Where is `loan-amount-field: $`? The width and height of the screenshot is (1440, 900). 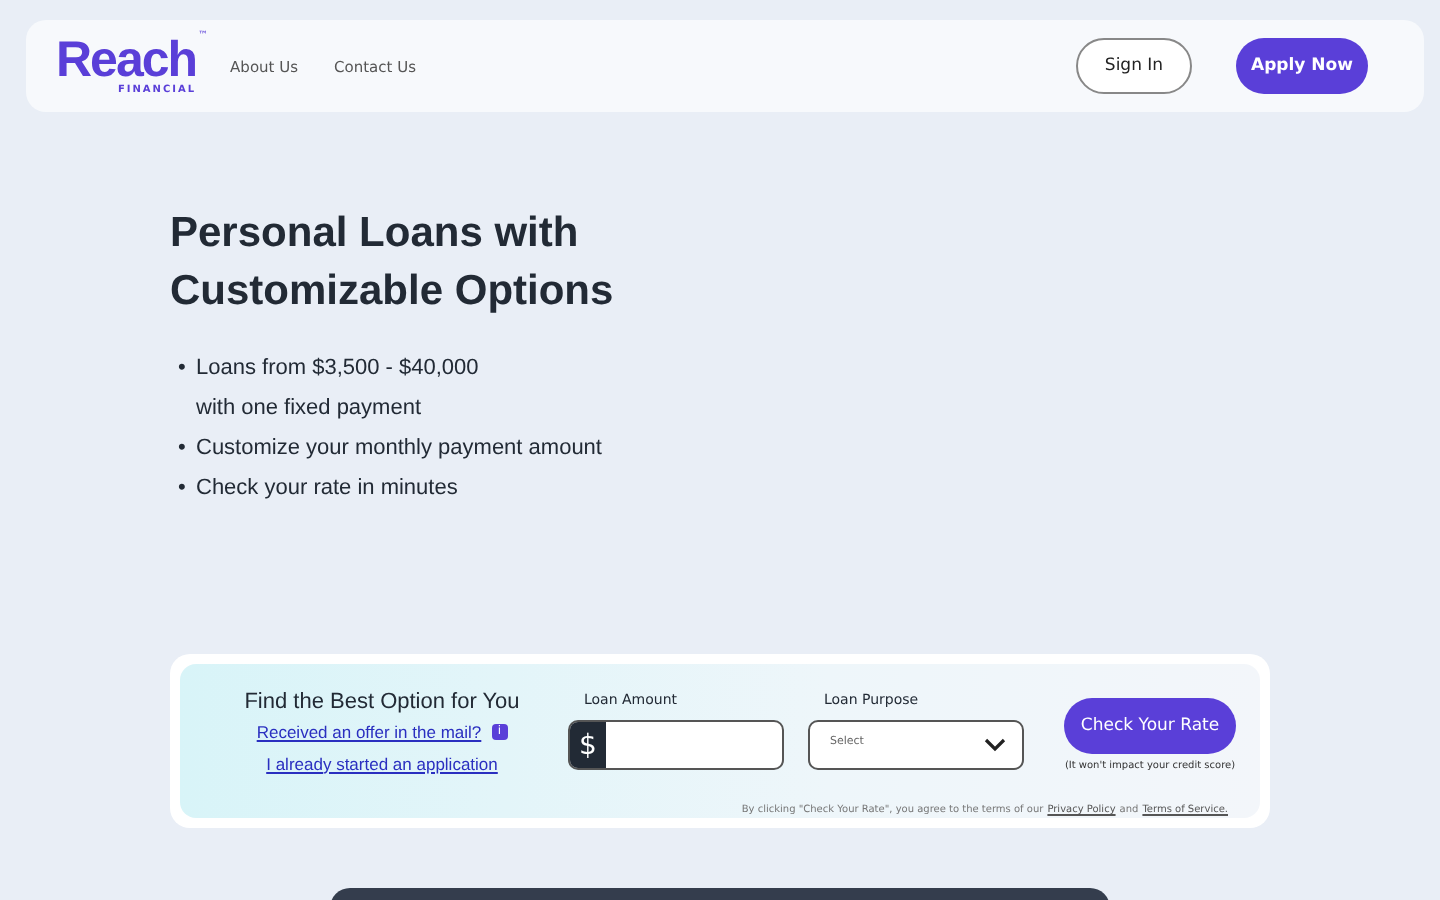 loan-amount-field: $ is located at coordinates (676, 745).